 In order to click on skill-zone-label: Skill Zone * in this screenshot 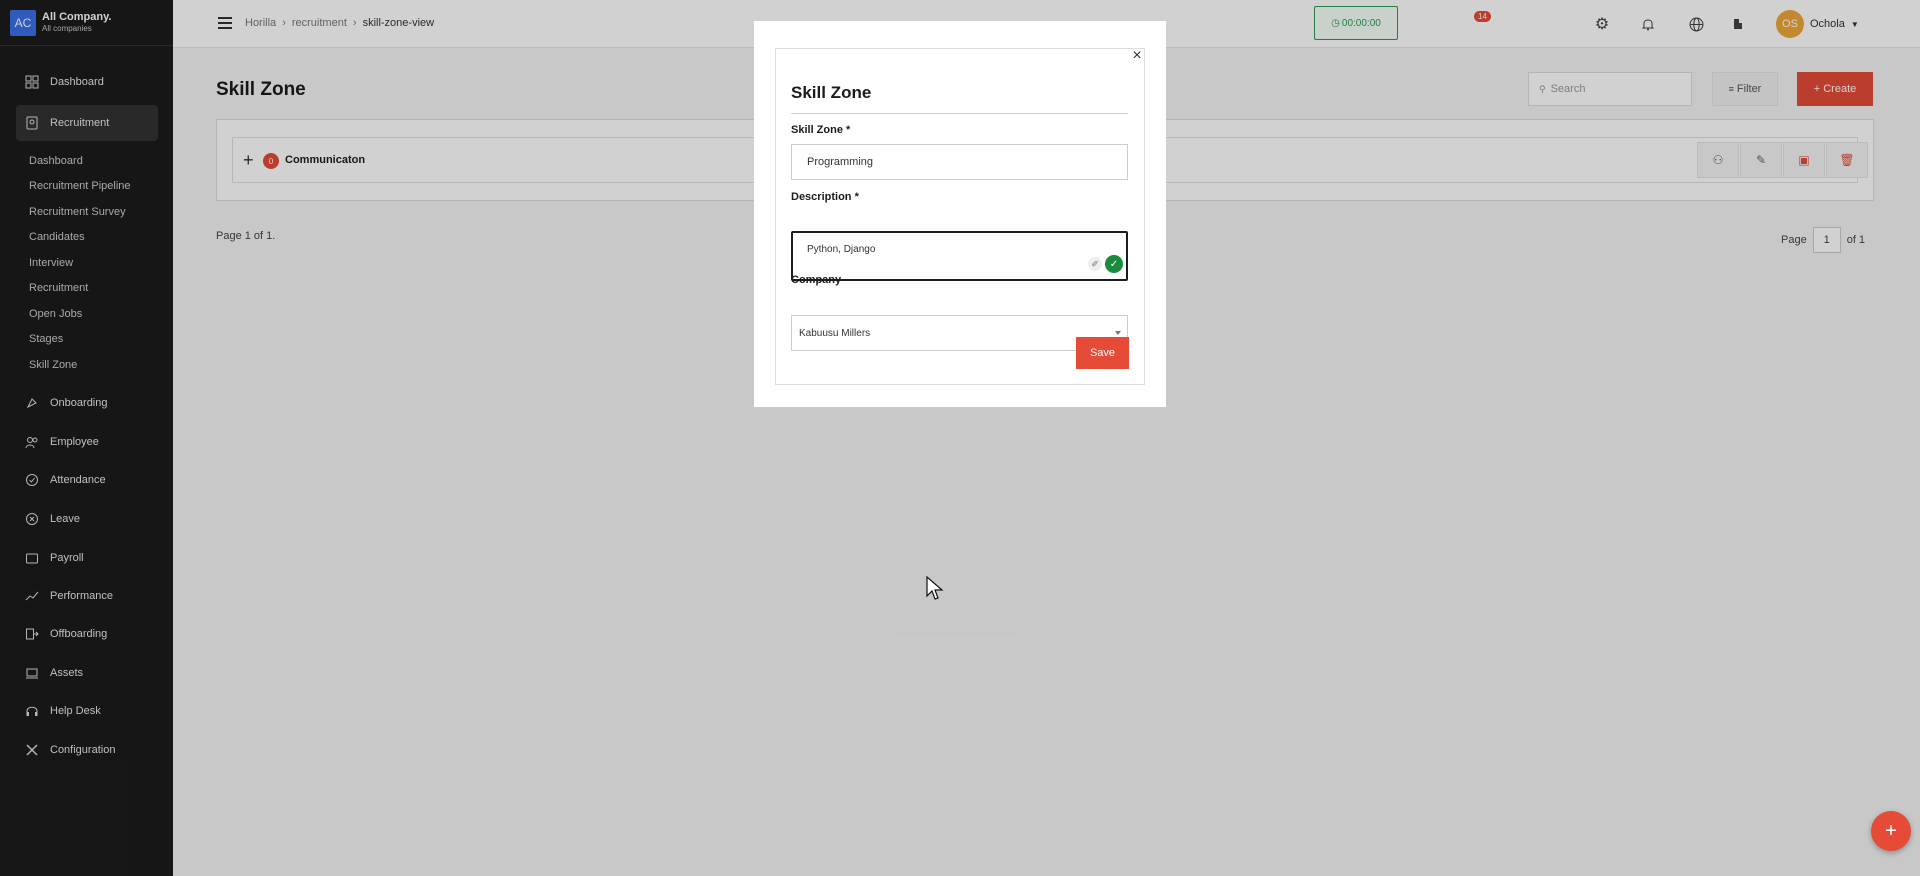, I will do `click(821, 130)`.